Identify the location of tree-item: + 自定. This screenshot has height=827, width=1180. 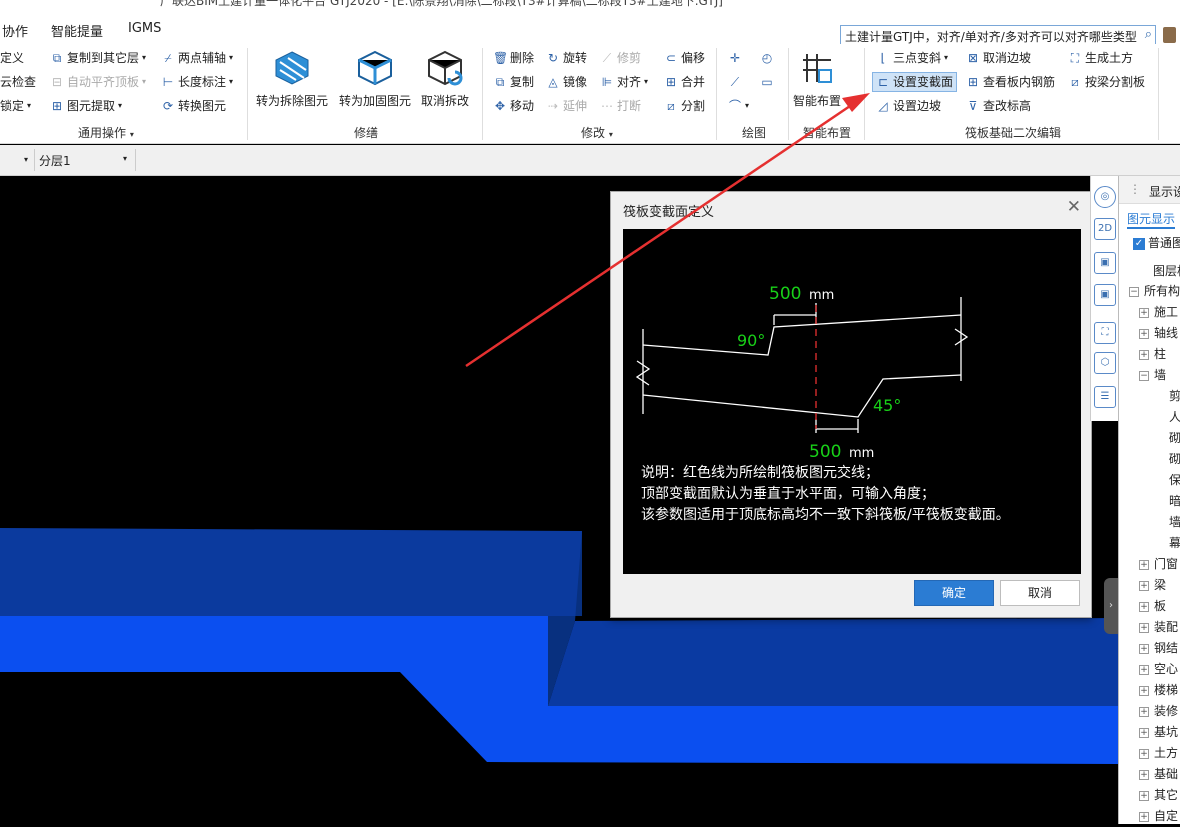
(1158, 815).